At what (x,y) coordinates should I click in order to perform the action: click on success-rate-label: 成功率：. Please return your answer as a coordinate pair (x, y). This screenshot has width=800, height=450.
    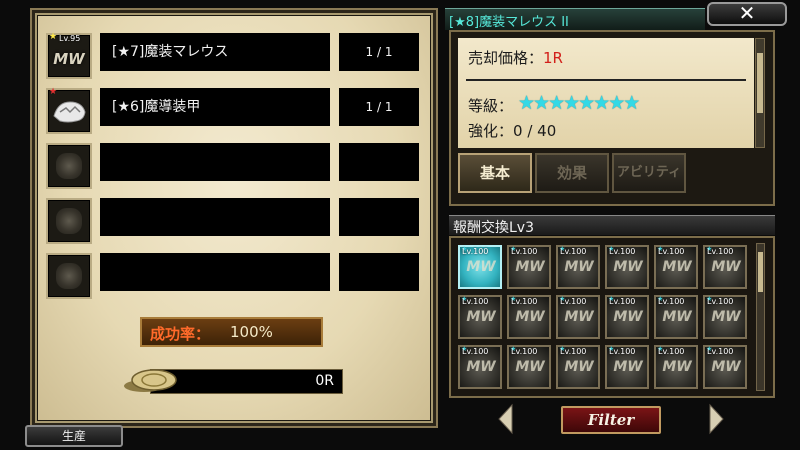
    Looking at the image, I should click on (180, 334).